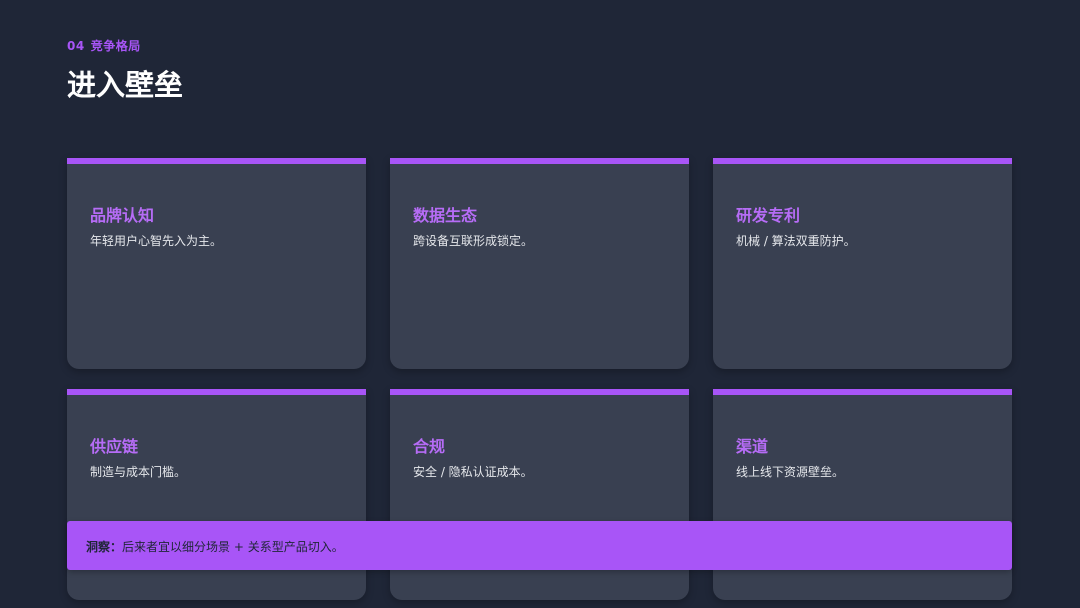 The height and width of the screenshot is (608, 1080). Describe the element at coordinates (115, 46) in the screenshot. I see `section-name: 竞争格局` at that location.